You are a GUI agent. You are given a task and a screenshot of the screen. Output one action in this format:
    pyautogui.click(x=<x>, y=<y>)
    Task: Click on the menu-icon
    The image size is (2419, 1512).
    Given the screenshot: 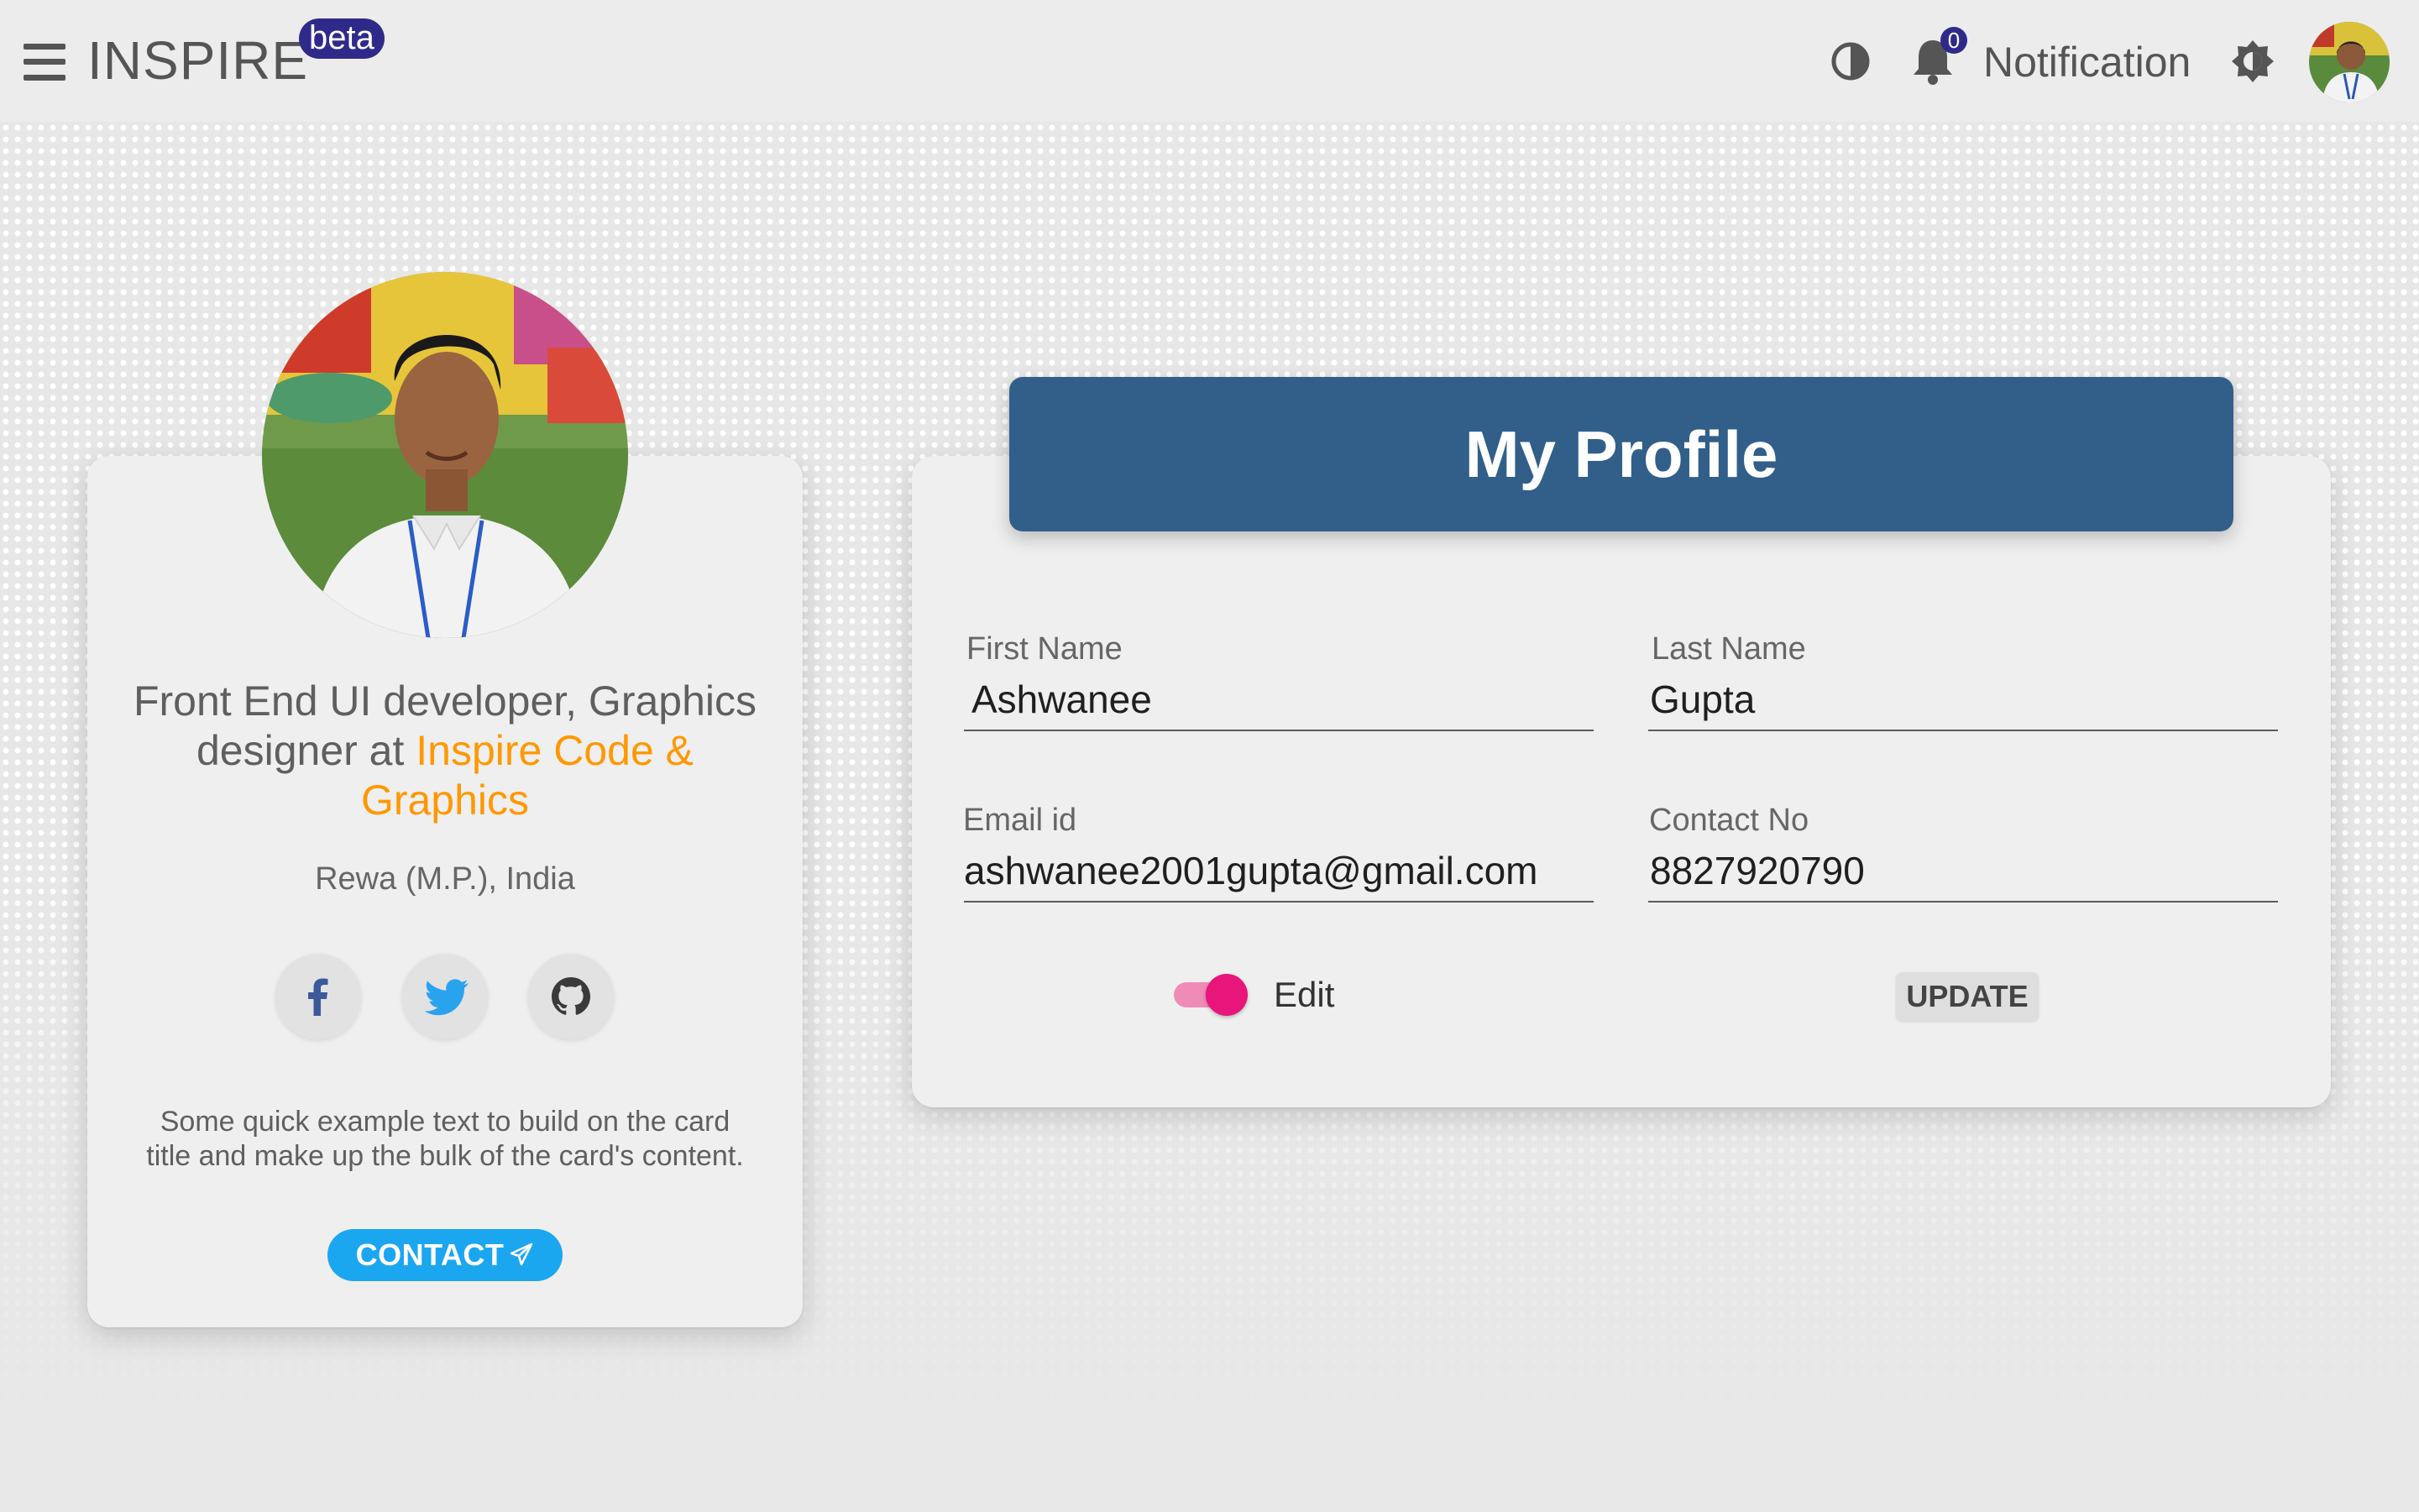 What is the action you would take?
    pyautogui.click(x=44, y=62)
    